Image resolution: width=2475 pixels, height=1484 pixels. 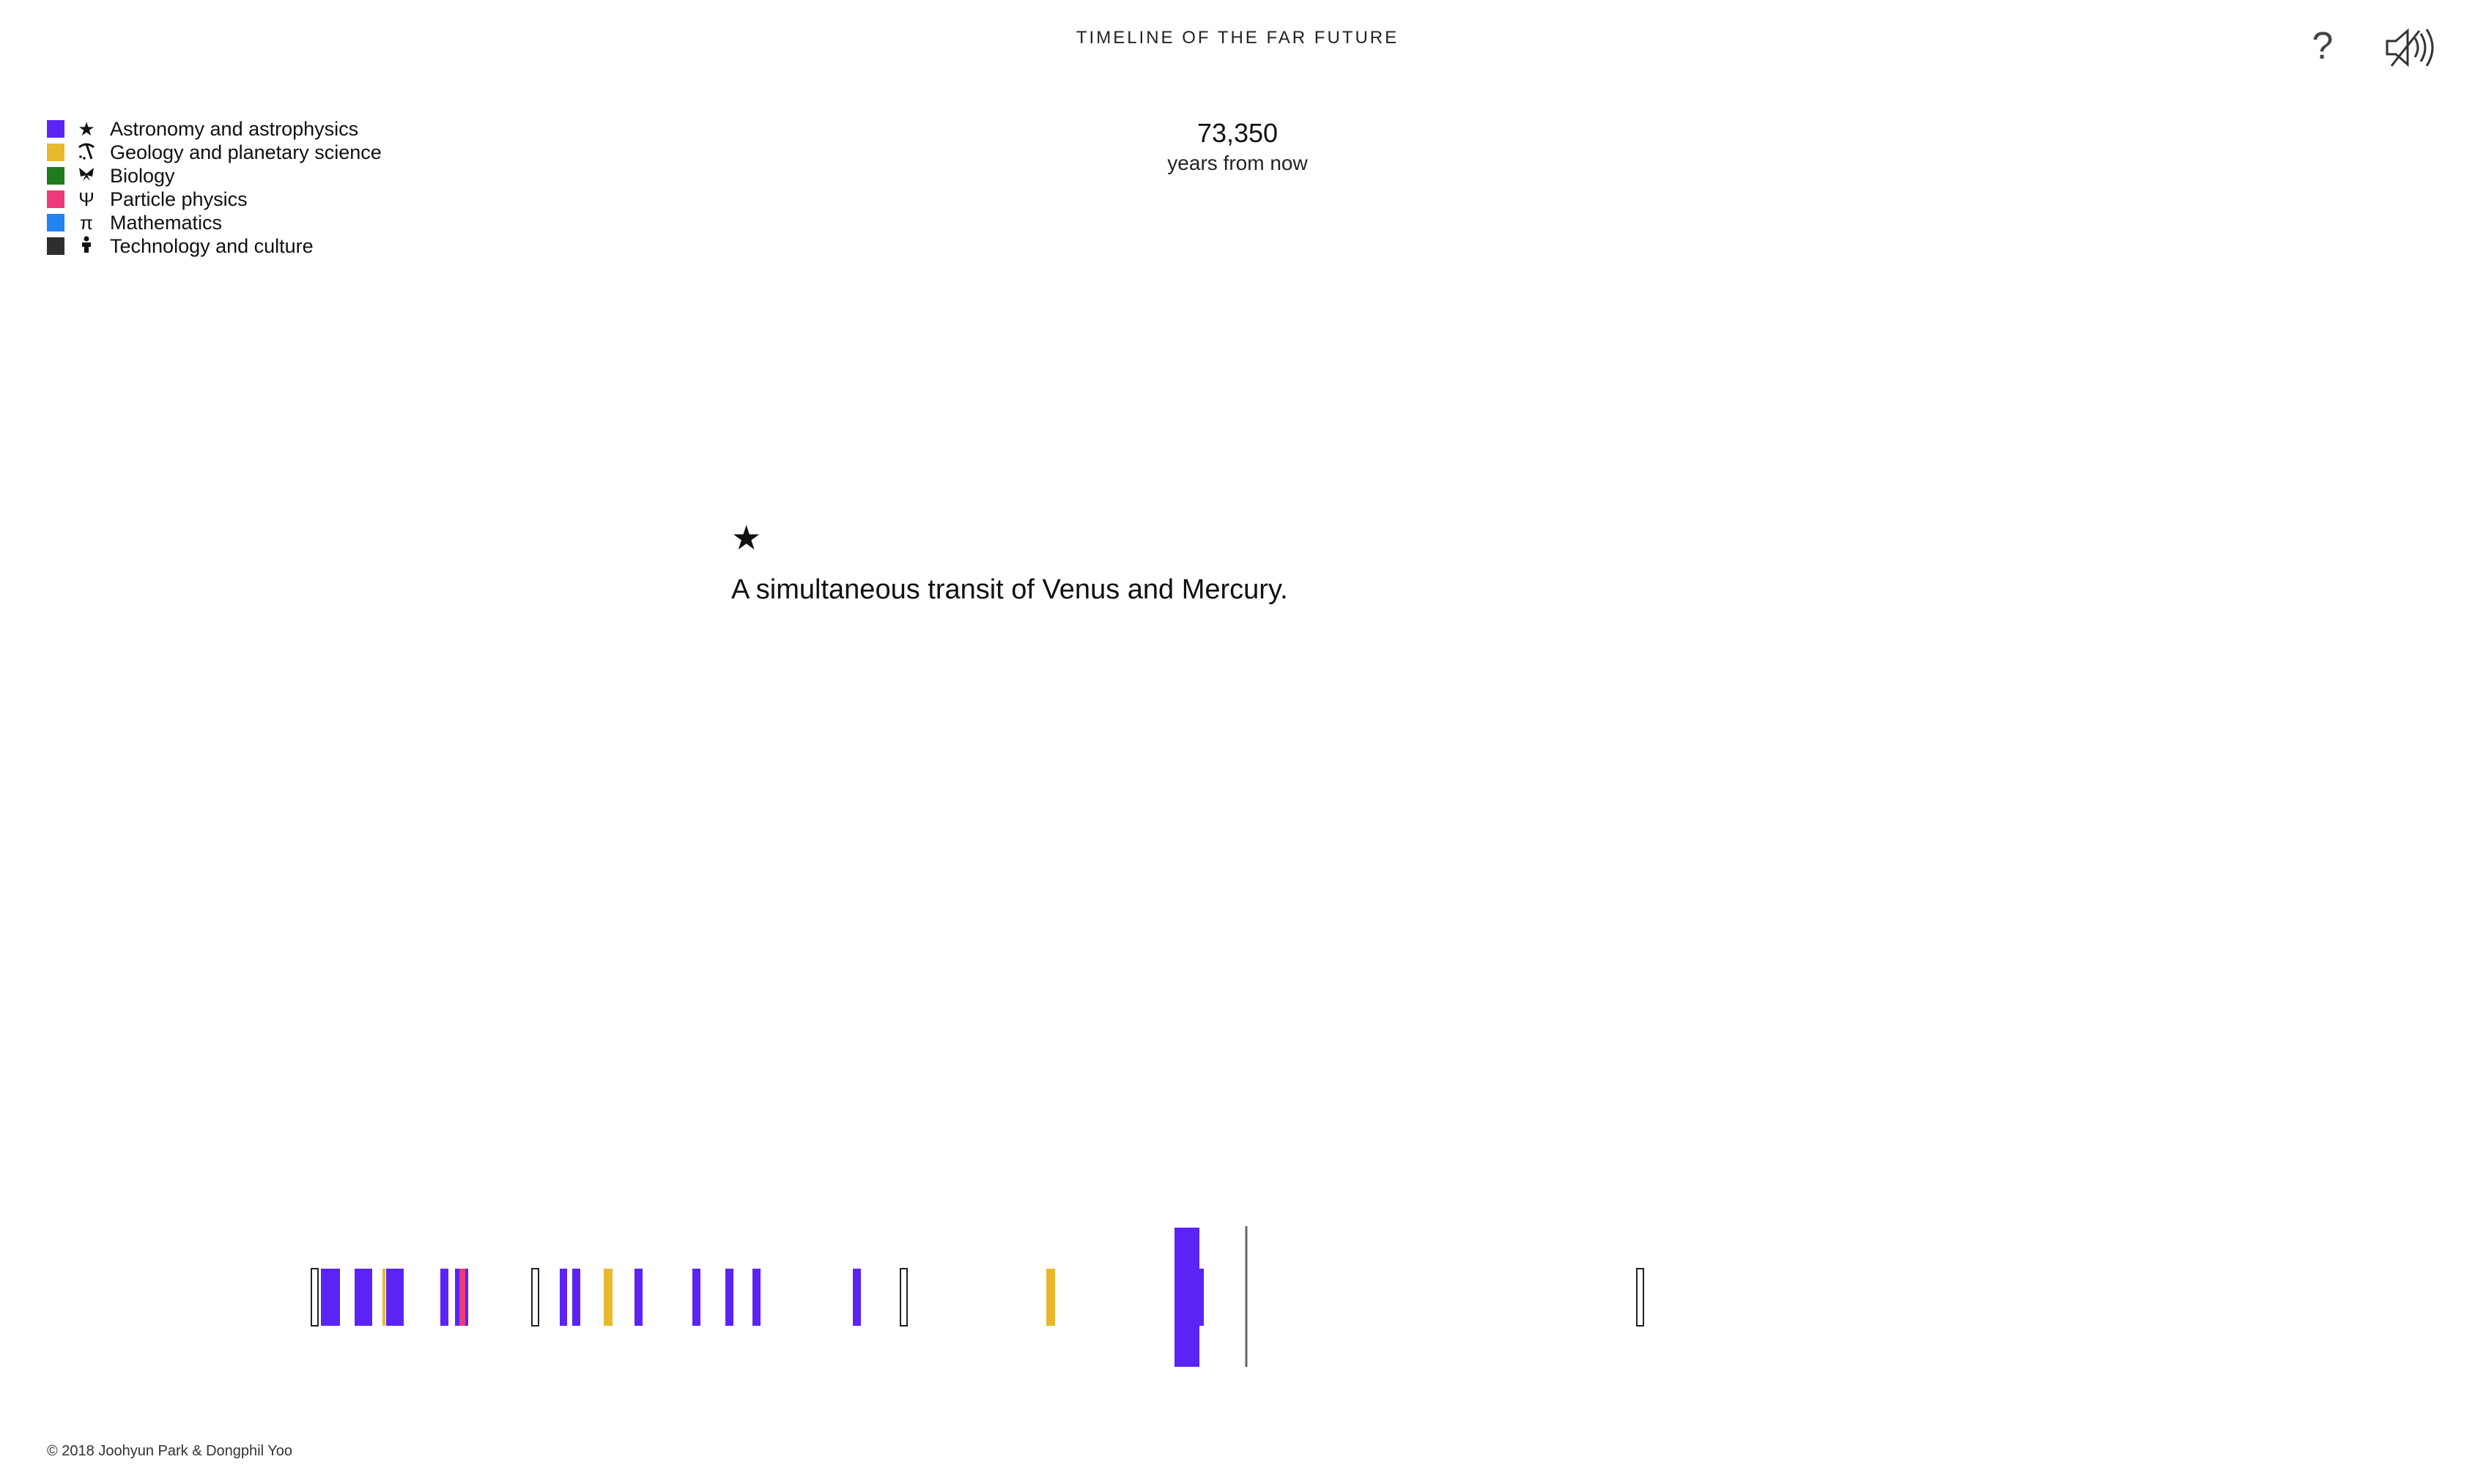 What do you see at coordinates (86, 223) in the screenshot?
I see `pi-icon: π` at bounding box center [86, 223].